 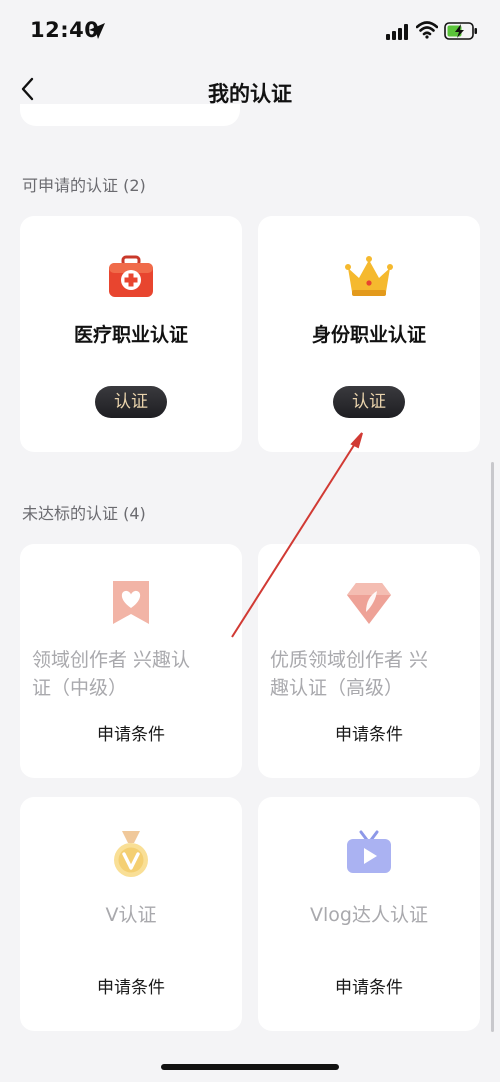 I want to click on cert-card-vlog: Vlog达人认证 申请条件, so click(x=369, y=914).